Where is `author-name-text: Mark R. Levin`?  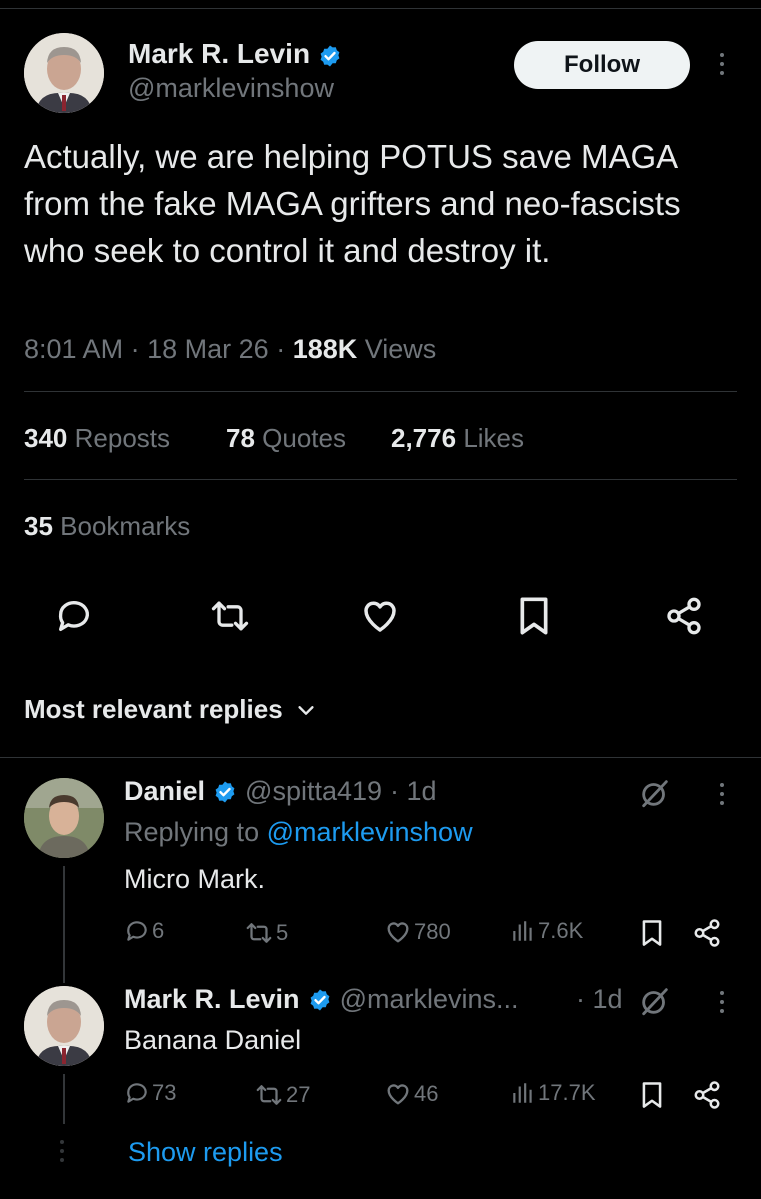
author-name-text: Mark R. Levin is located at coordinates (219, 53).